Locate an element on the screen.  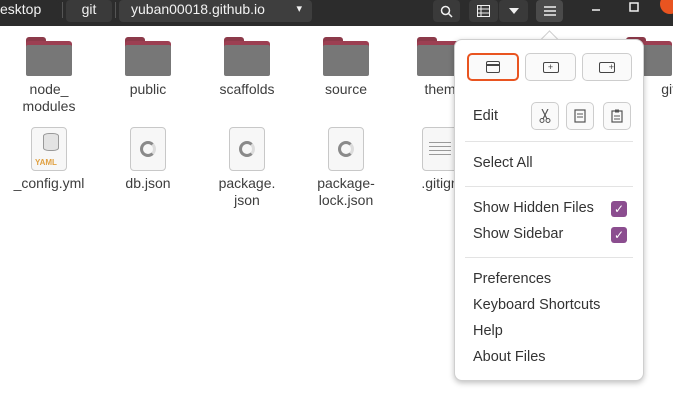
chevron-down-icon: ▾ is located at coordinates (299, 9).